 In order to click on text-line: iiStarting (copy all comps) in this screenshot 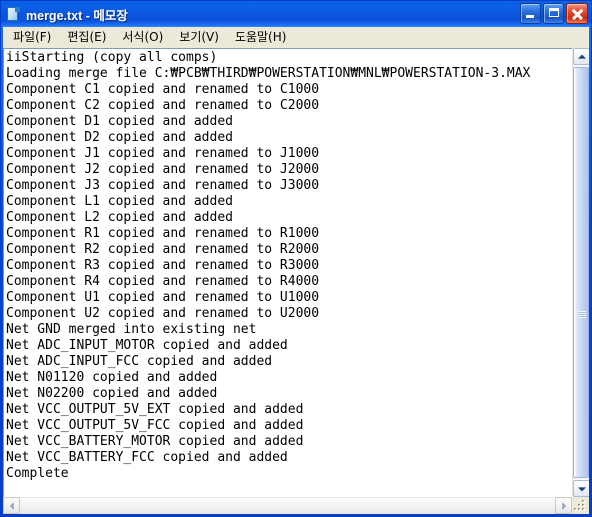, I will do `click(112, 57)`.